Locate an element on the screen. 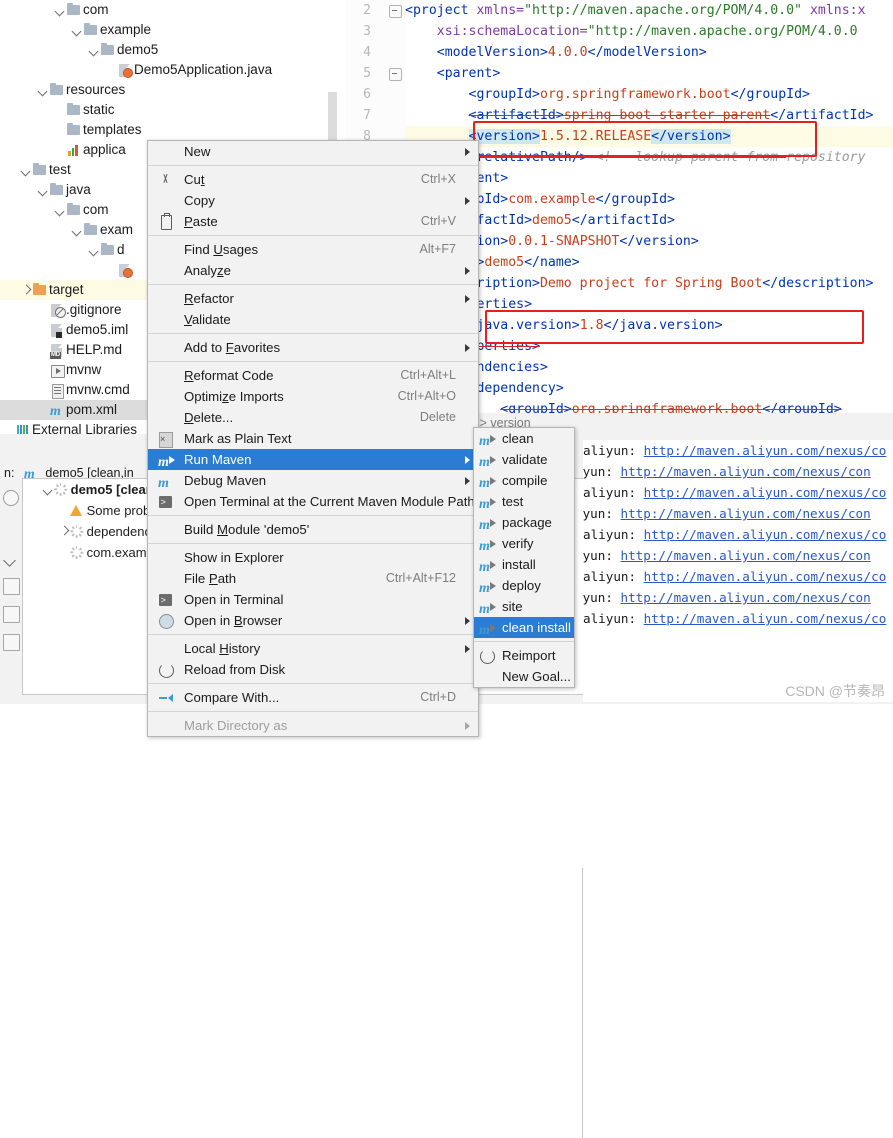 The height and width of the screenshot is (1138, 893). menu-item-run-maven: m Run Maven is located at coordinates (313, 459).